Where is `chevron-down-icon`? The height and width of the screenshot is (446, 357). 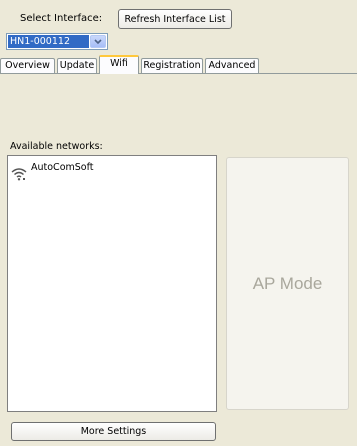 chevron-down-icon is located at coordinates (98, 41).